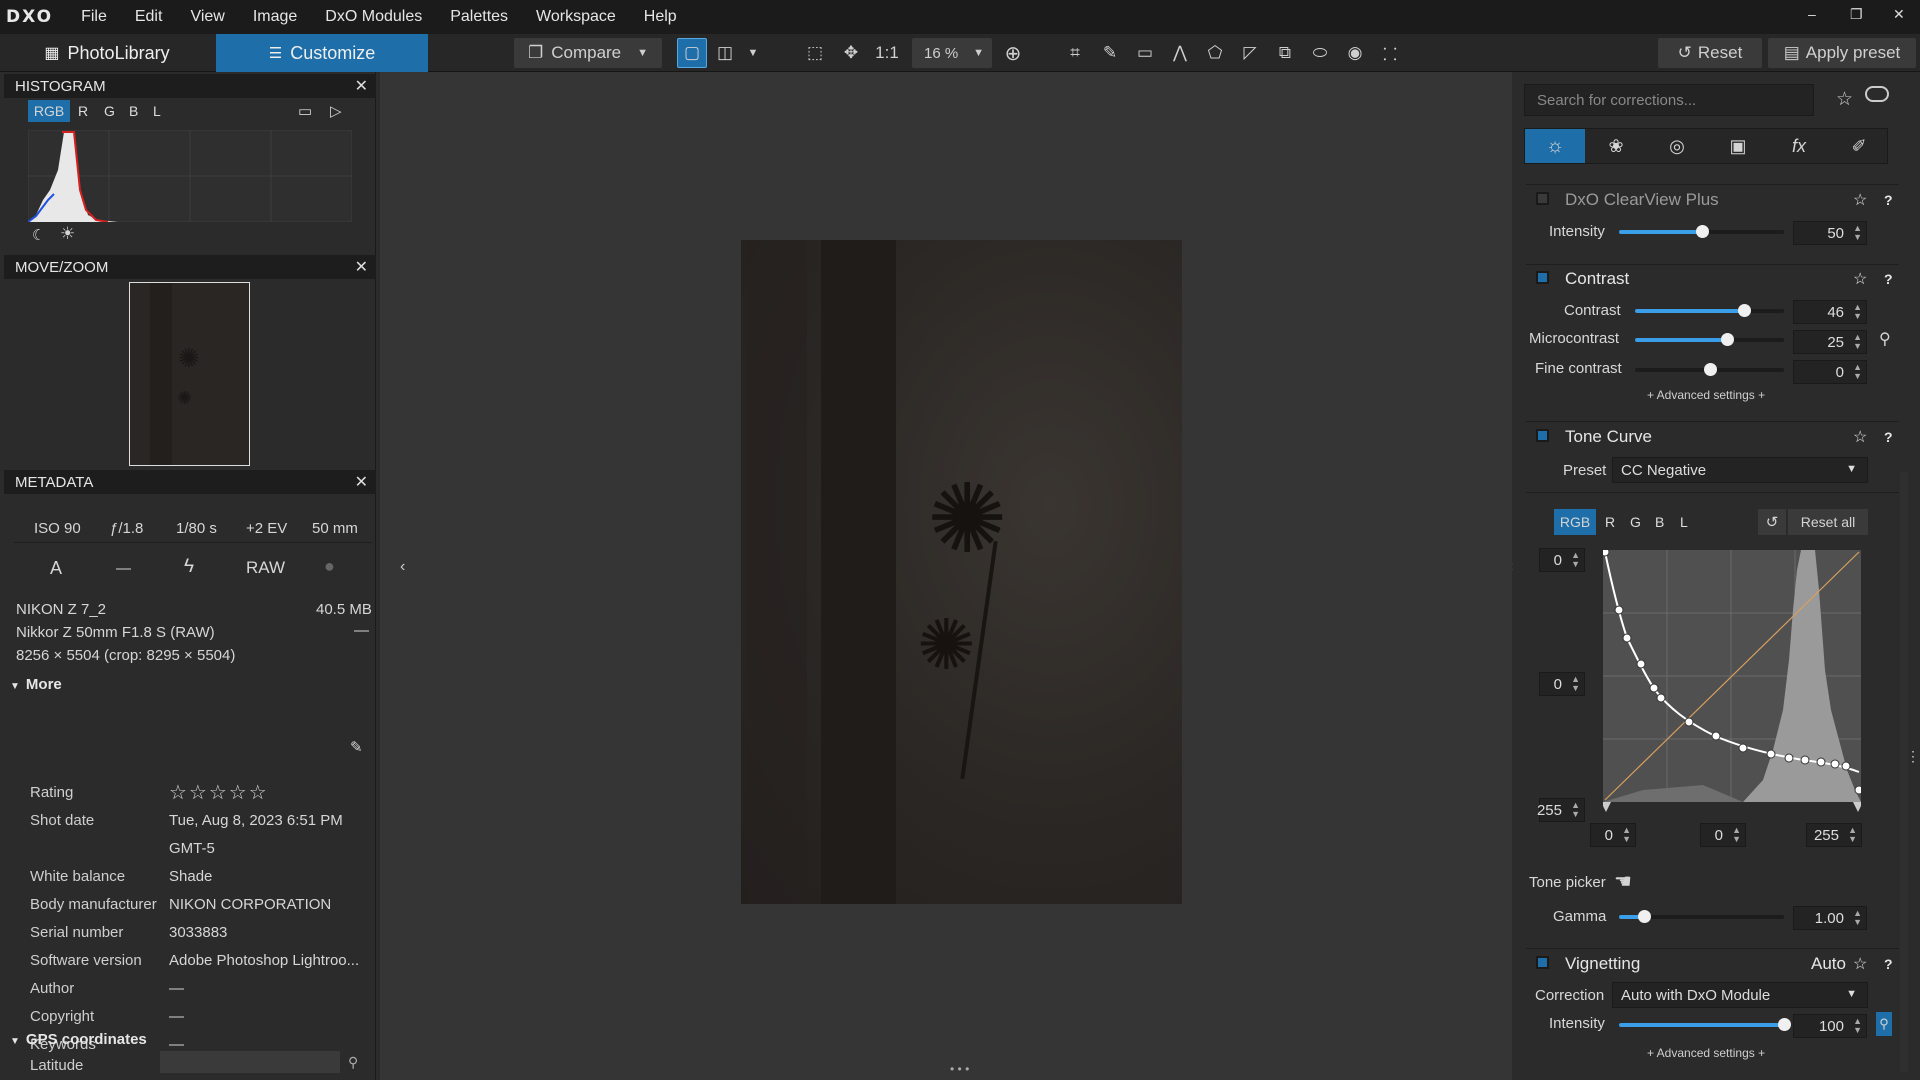 Image resolution: width=1920 pixels, height=1080 pixels. Describe the element at coordinates (1110, 53) in the screenshot. I see `eyedropper-tool: ✎` at that location.